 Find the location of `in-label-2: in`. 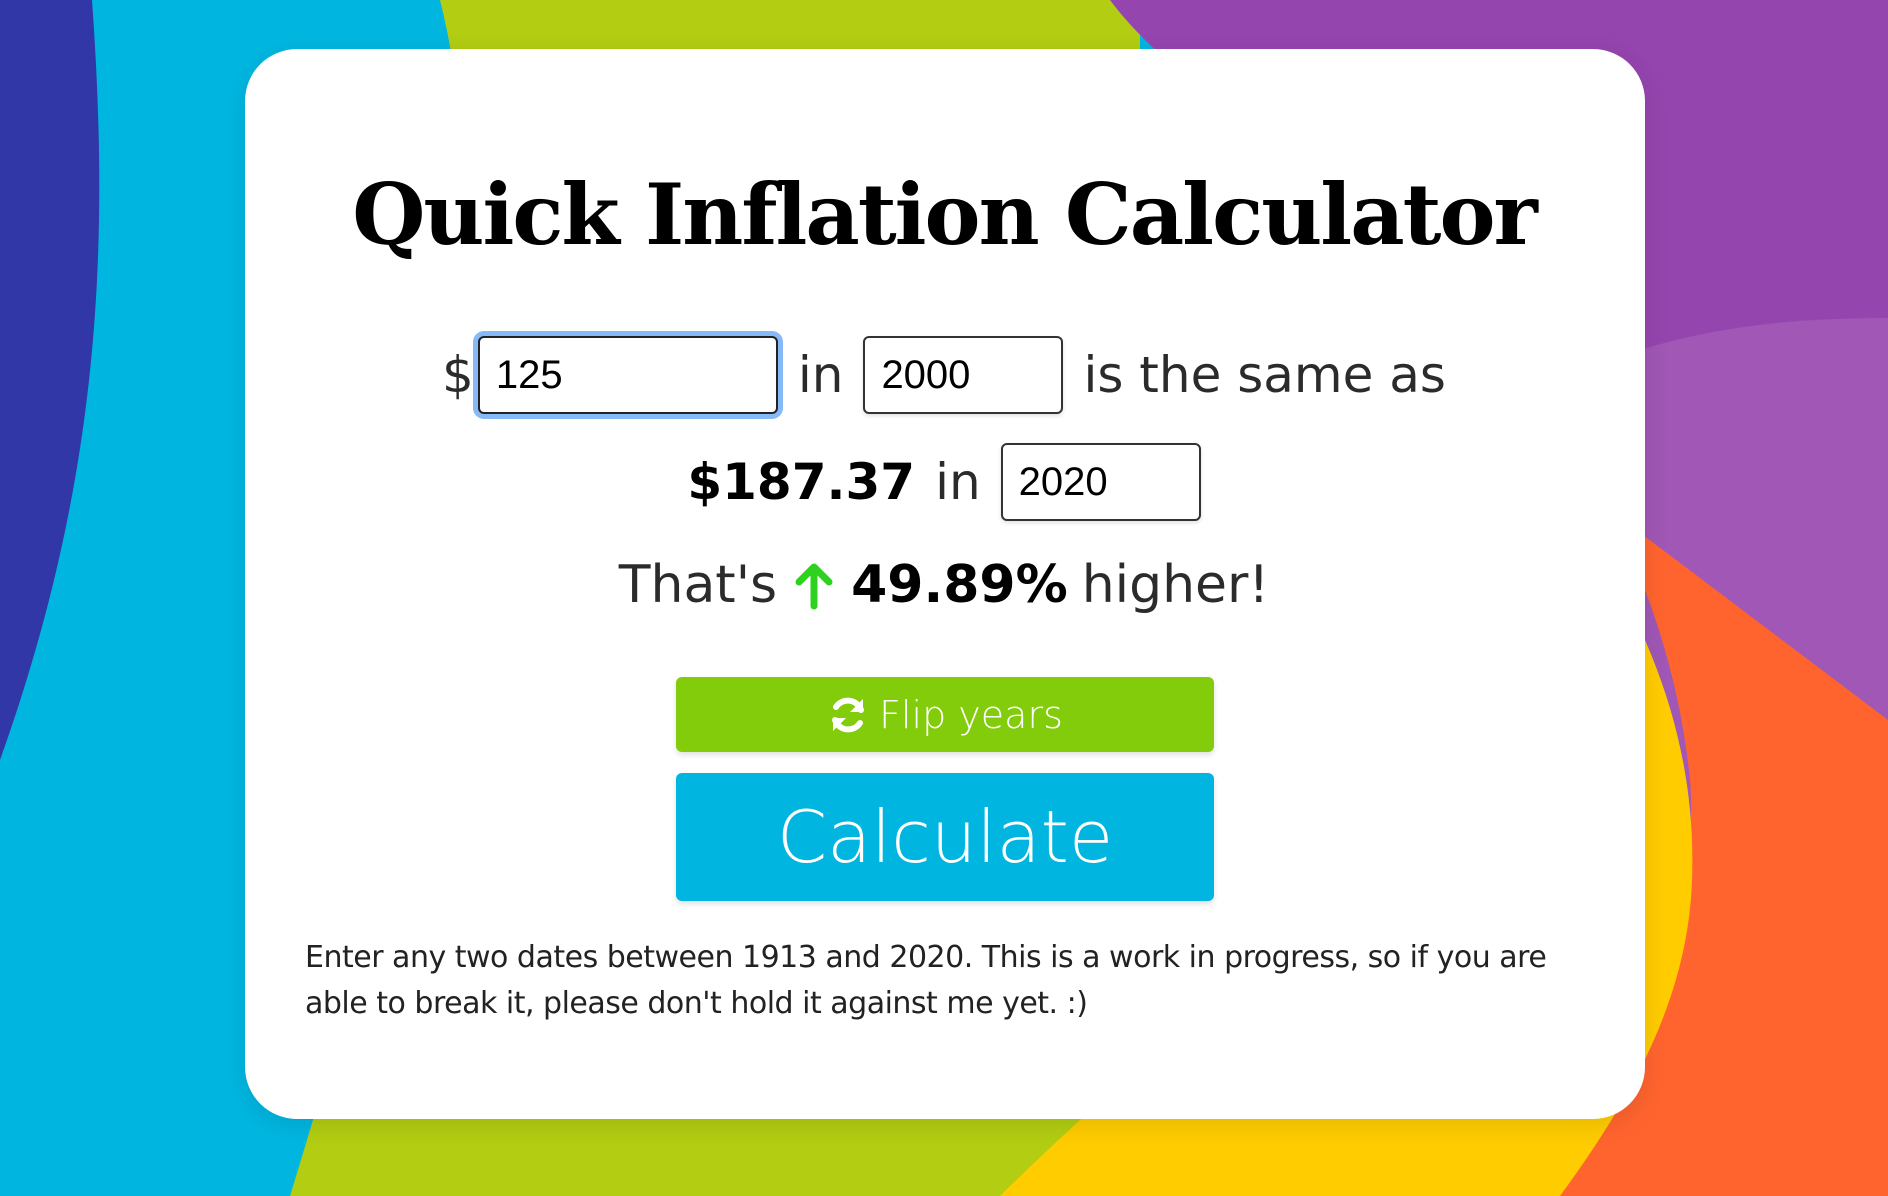

in-label-2: in is located at coordinates (958, 482).